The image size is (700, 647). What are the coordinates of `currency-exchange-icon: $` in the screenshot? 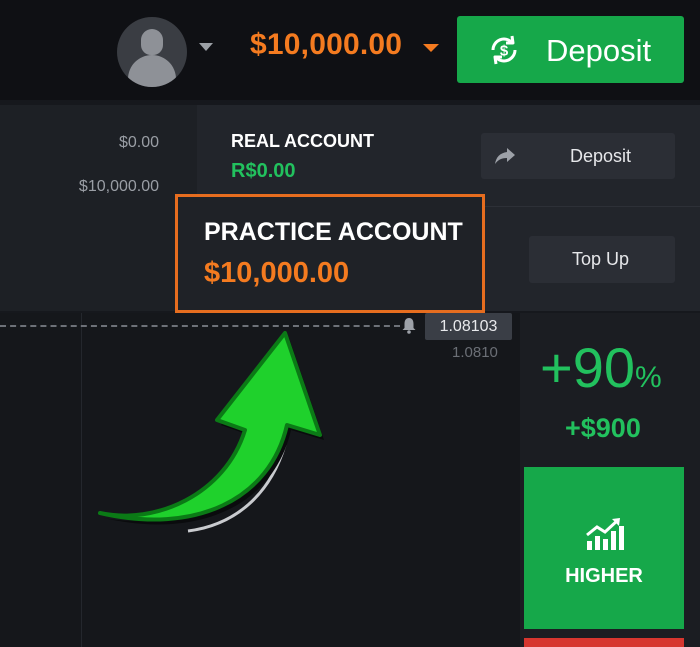 It's located at (504, 50).